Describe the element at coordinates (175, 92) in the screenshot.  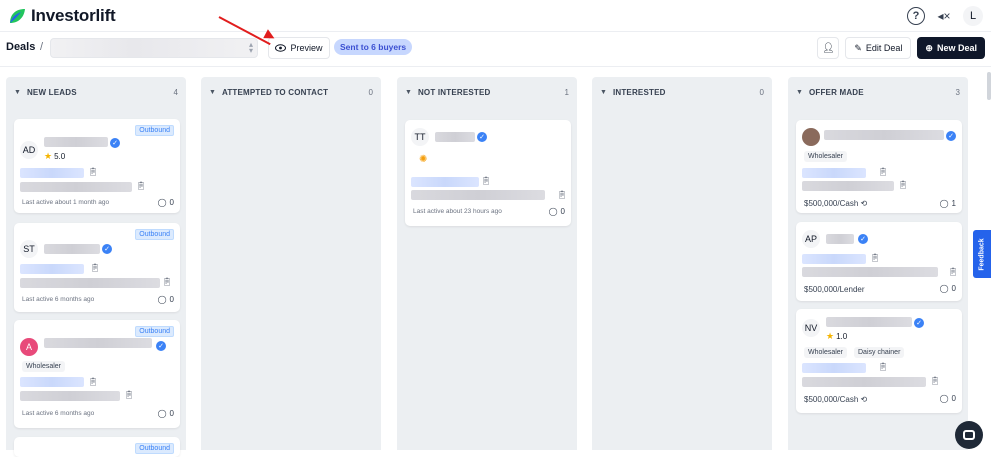
I see `column-count: 4` at that location.